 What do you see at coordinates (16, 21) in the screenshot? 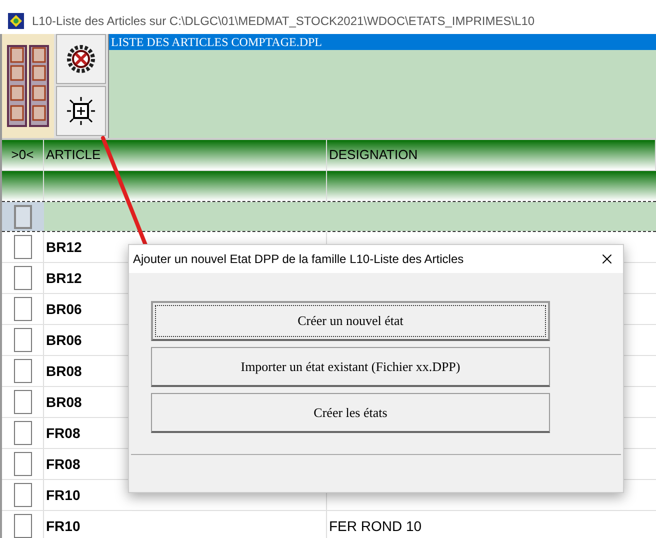
I see `app-icon` at bounding box center [16, 21].